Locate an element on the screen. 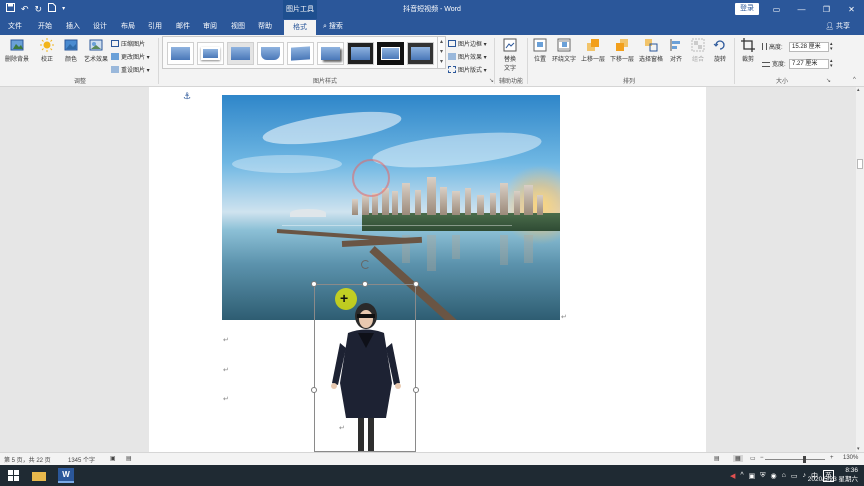  tray-chevron-icon: ^ is located at coordinates (741, 475).